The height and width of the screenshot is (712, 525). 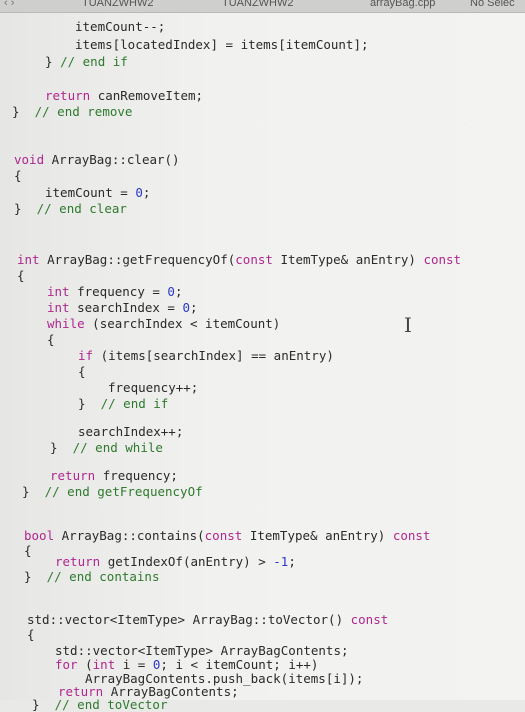 What do you see at coordinates (122, 307) in the screenshot?
I see `code-line: int searchIndex = 0;` at bounding box center [122, 307].